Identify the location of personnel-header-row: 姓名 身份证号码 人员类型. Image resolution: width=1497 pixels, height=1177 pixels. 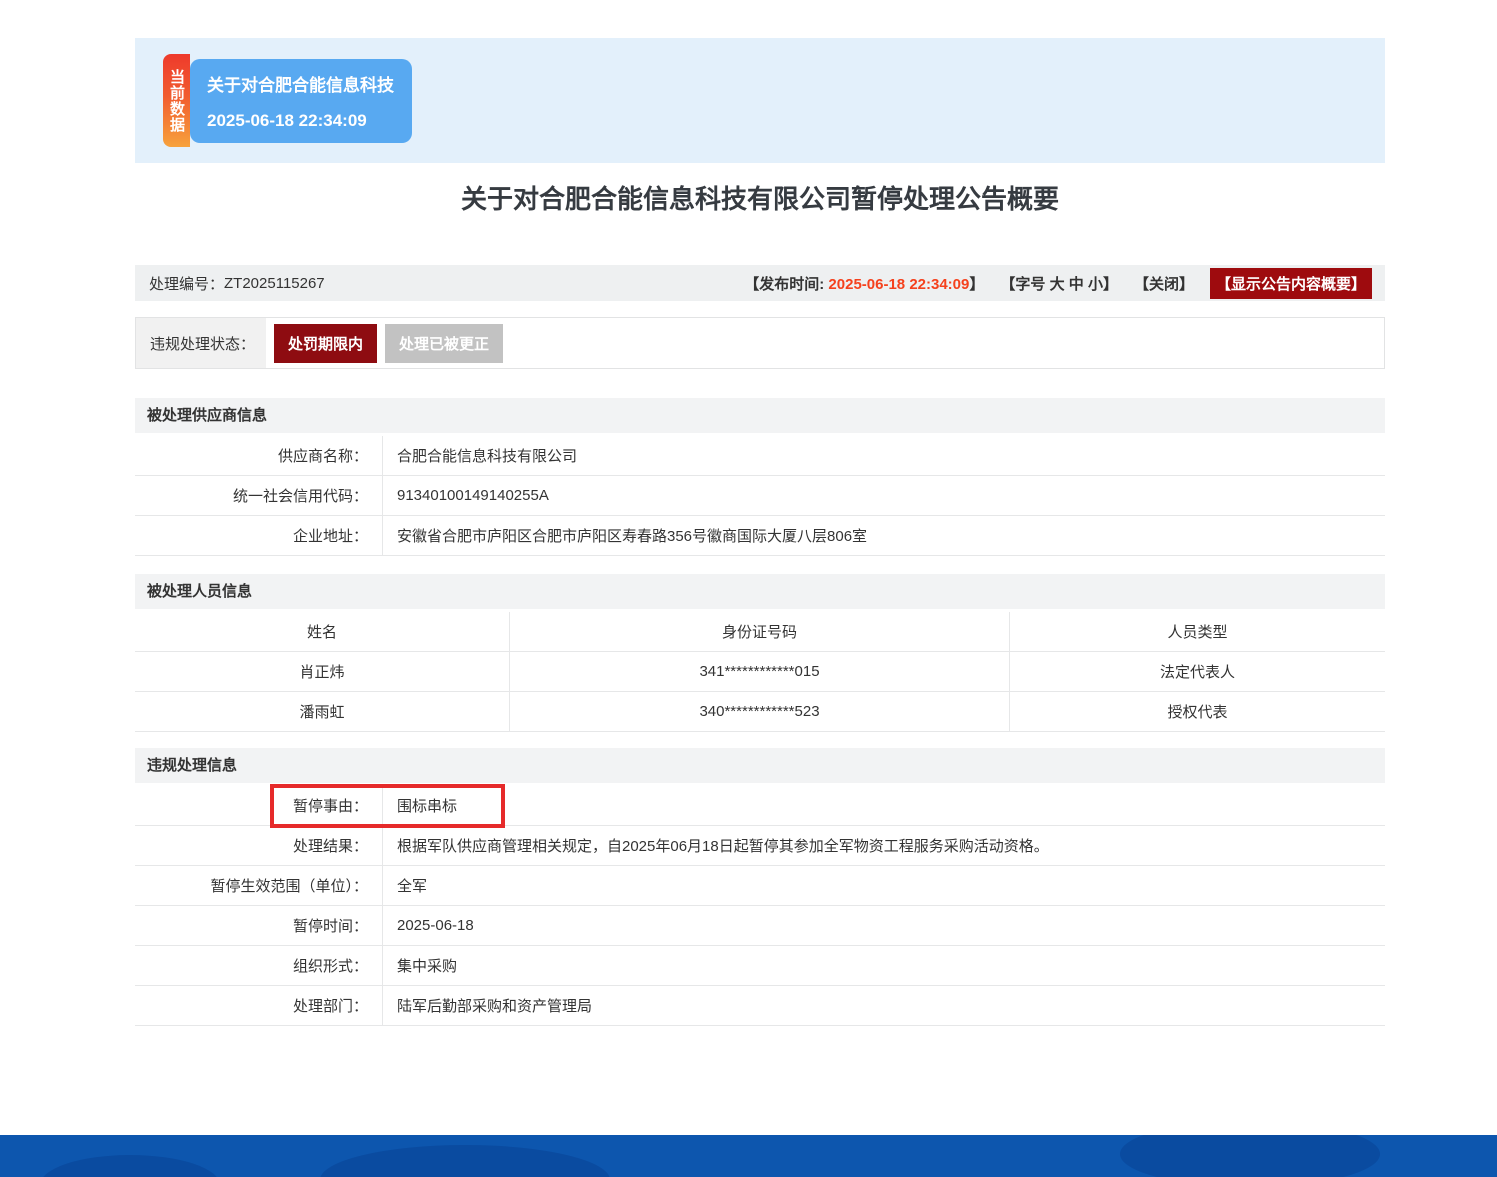
(760, 632).